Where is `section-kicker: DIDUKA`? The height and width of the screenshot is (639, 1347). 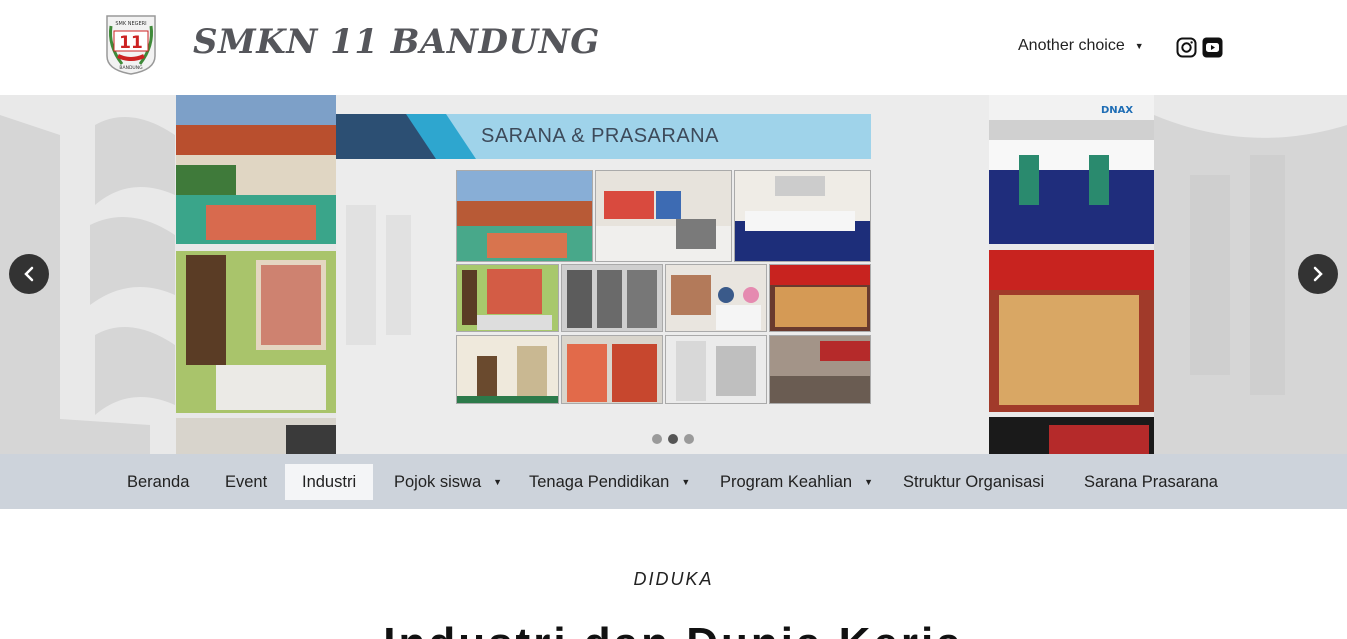
section-kicker: DIDUKA is located at coordinates (673, 579).